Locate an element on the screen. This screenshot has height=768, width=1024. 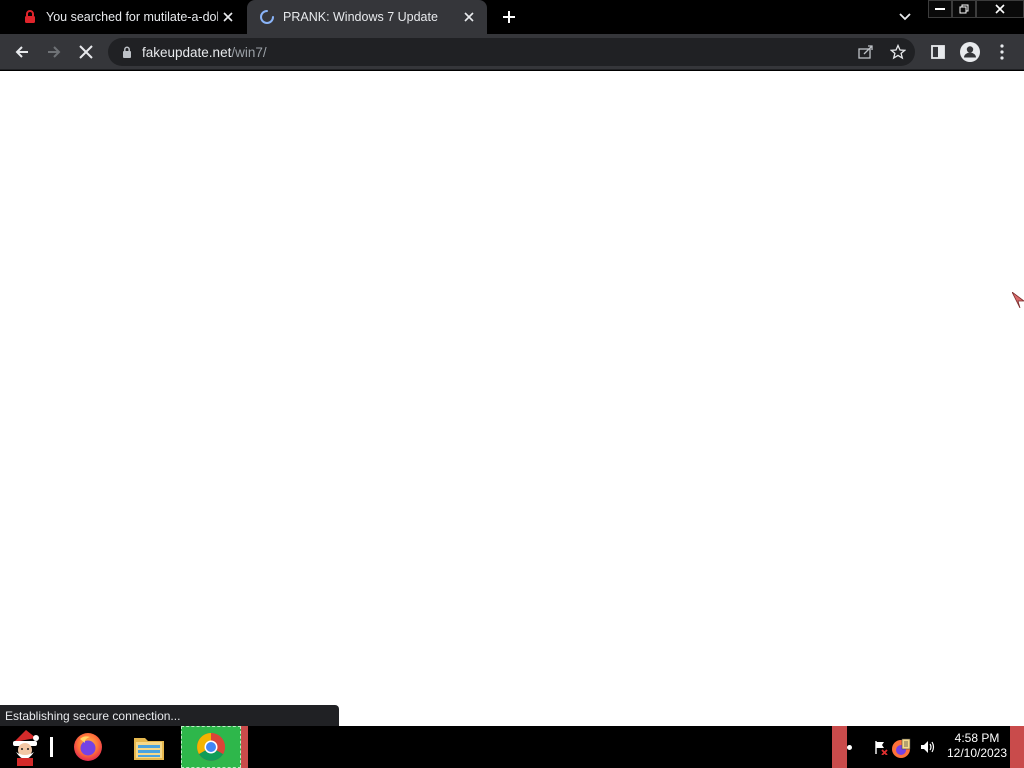
menu-dots-icon is located at coordinates (1002, 52).